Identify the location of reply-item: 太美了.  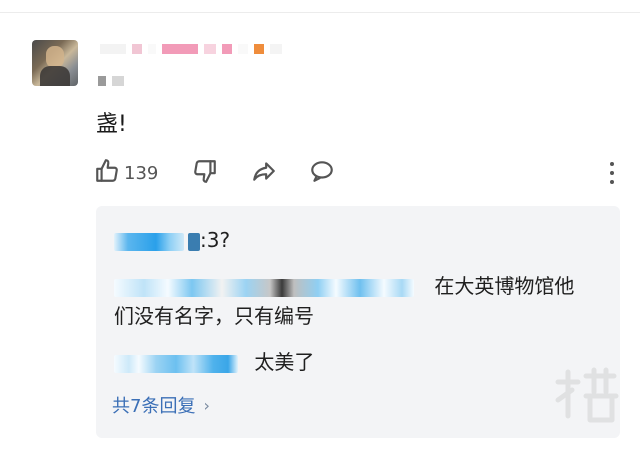
(214, 362).